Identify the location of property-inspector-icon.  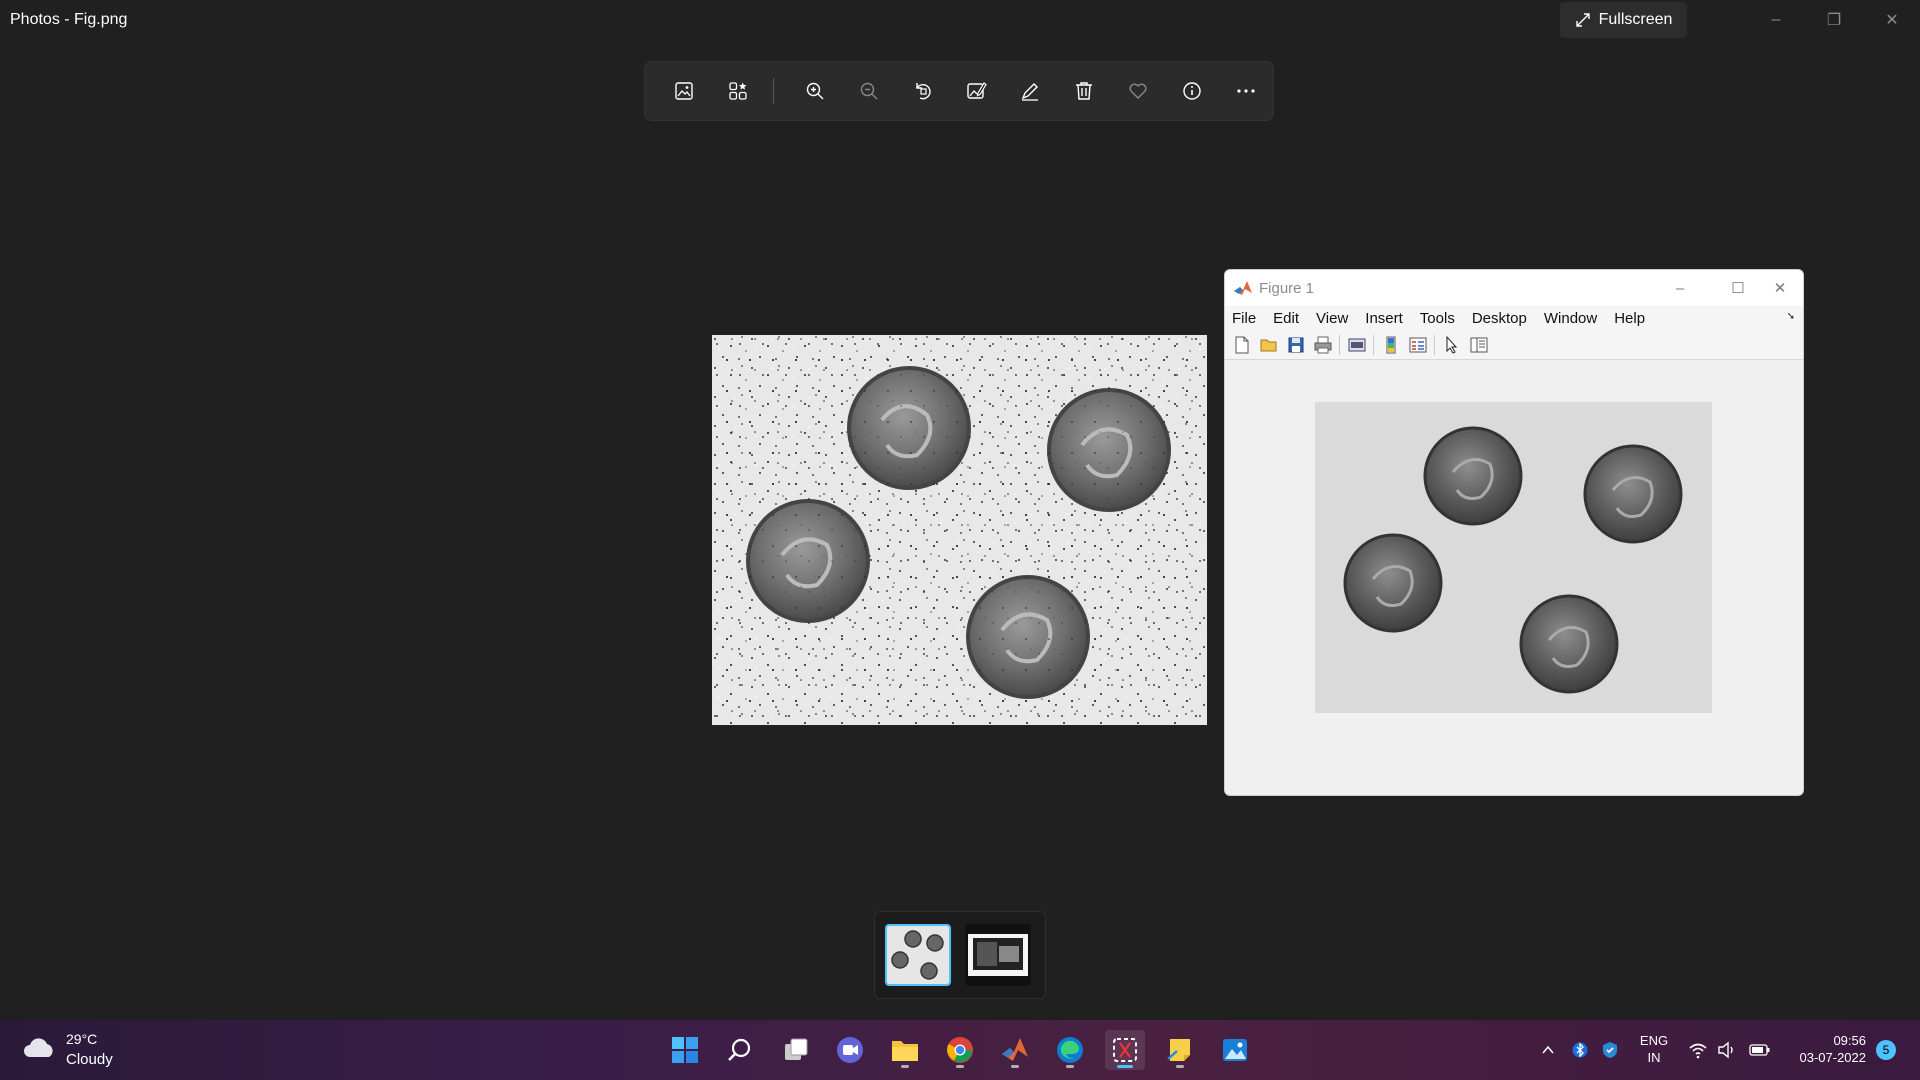
(1478, 345).